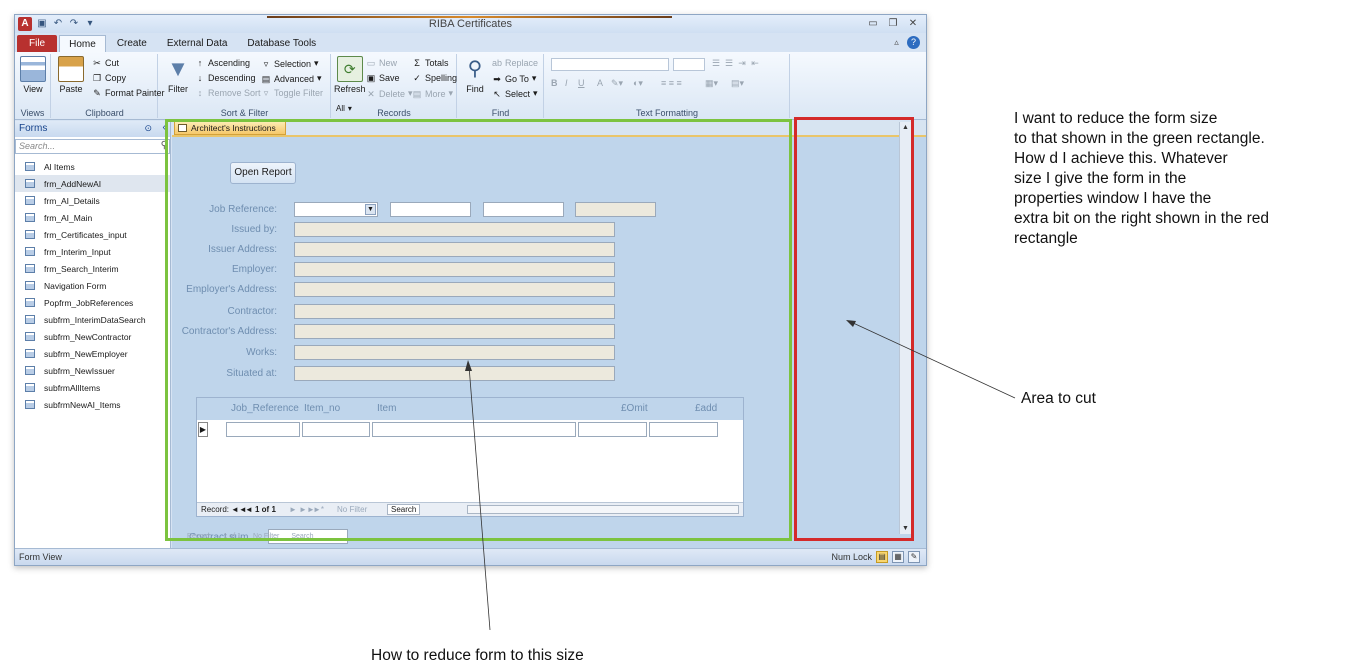 This screenshot has height=671, width=1368. Describe the element at coordinates (898, 557) in the screenshot. I see `layout-view-icon: ▦` at that location.